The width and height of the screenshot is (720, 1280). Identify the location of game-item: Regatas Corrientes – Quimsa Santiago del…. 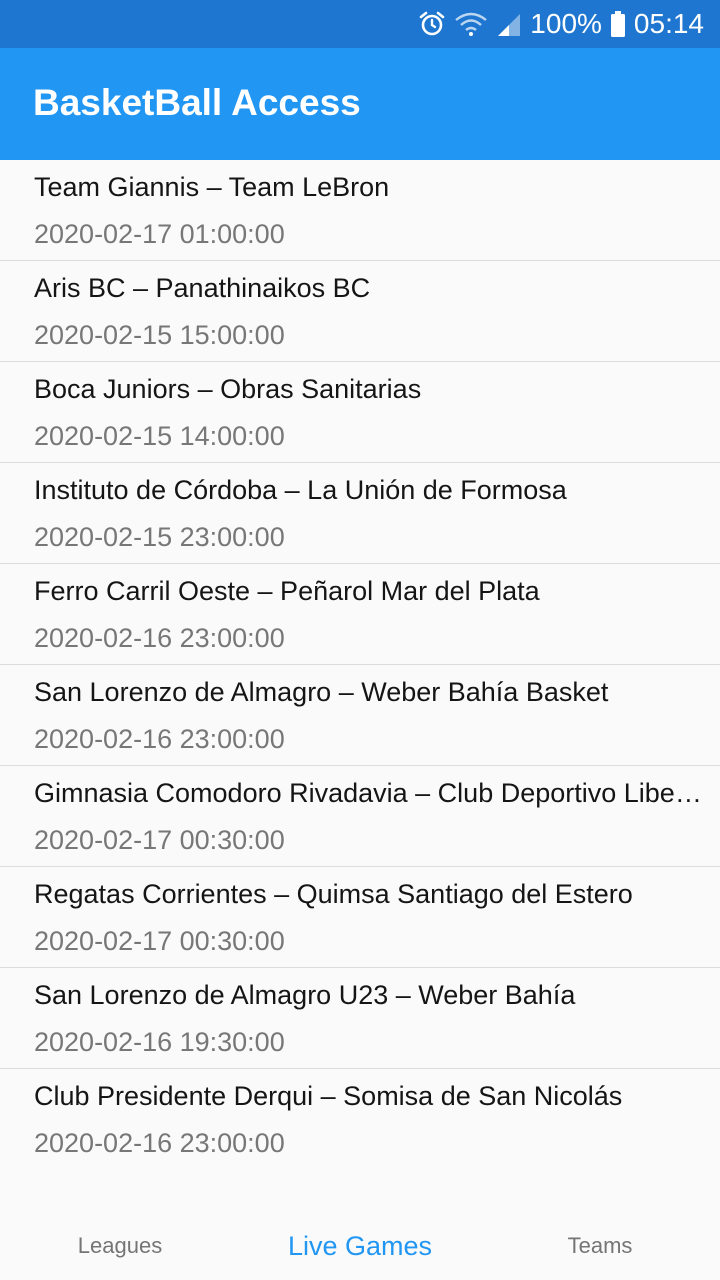
(360, 917).